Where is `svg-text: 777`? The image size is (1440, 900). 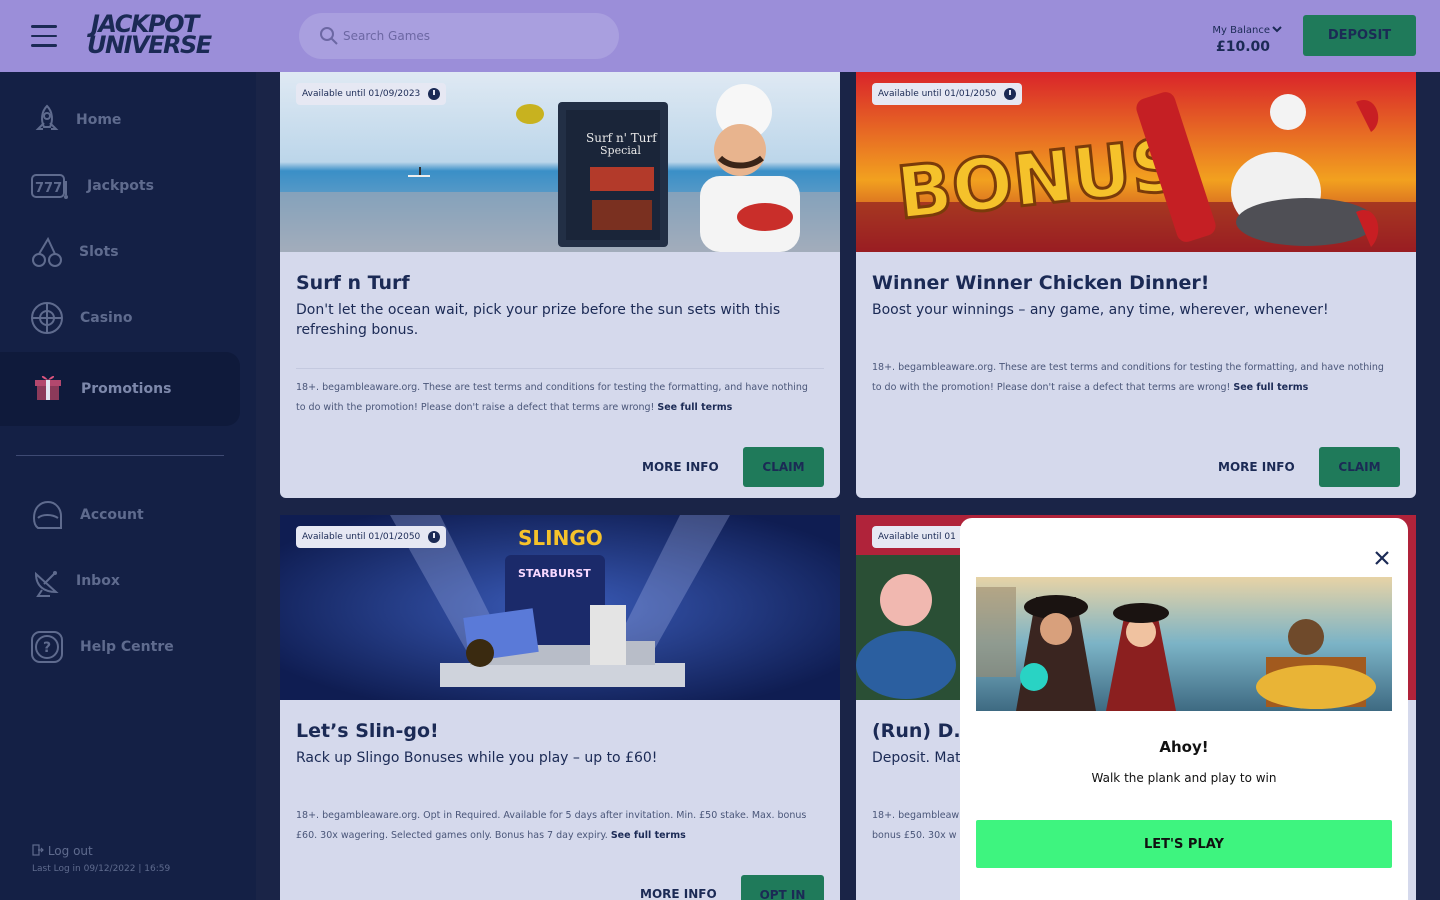
svg-text: 777 is located at coordinates (48, 188).